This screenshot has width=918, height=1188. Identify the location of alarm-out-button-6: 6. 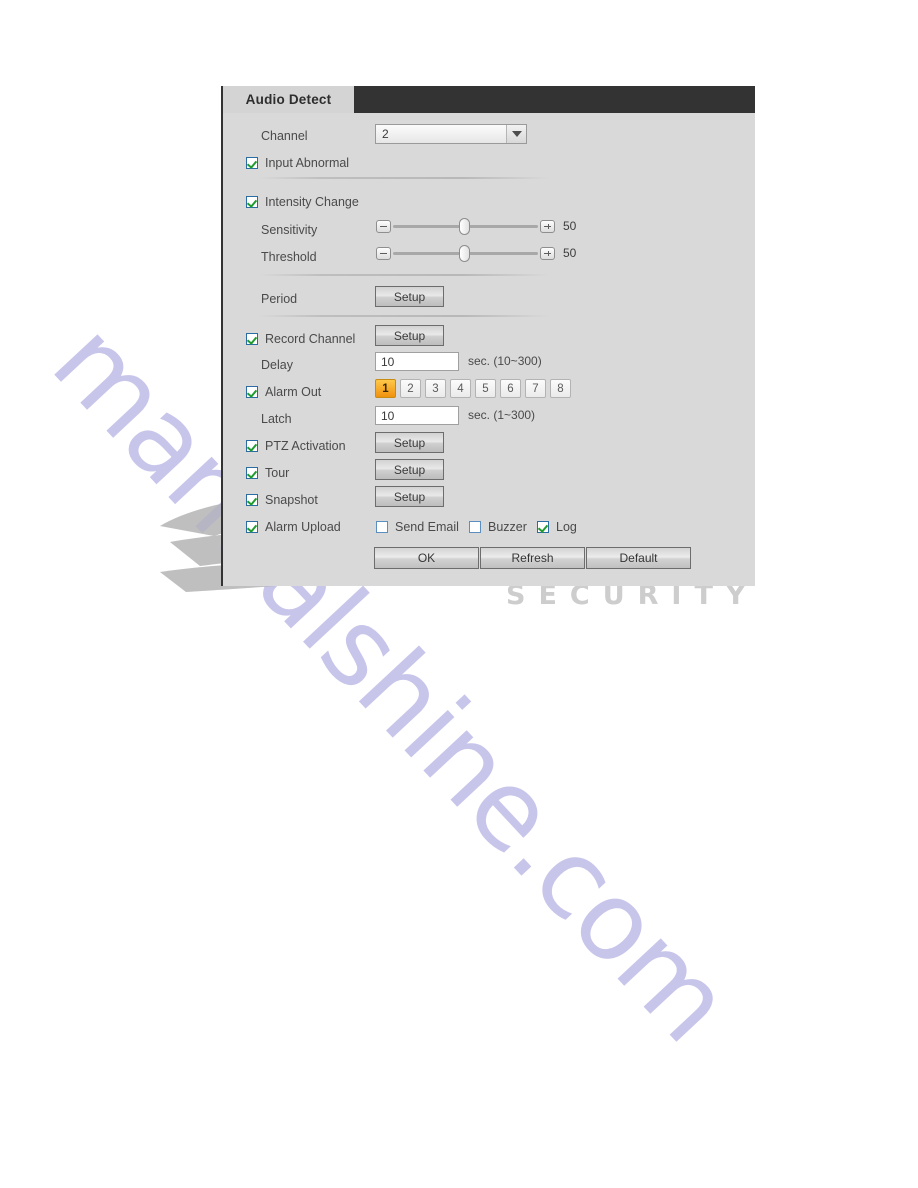
(510, 388).